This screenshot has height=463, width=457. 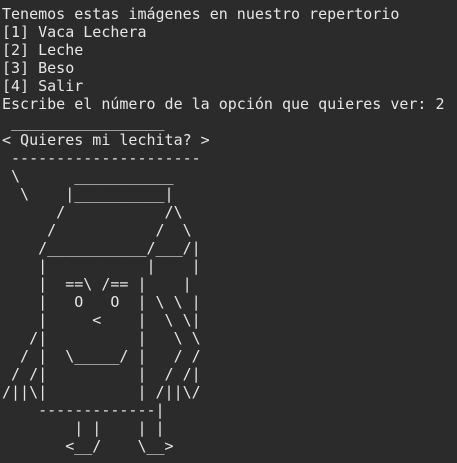 I want to click on menu-option-1: [1] Vaca Lechera, so click(x=74, y=32).